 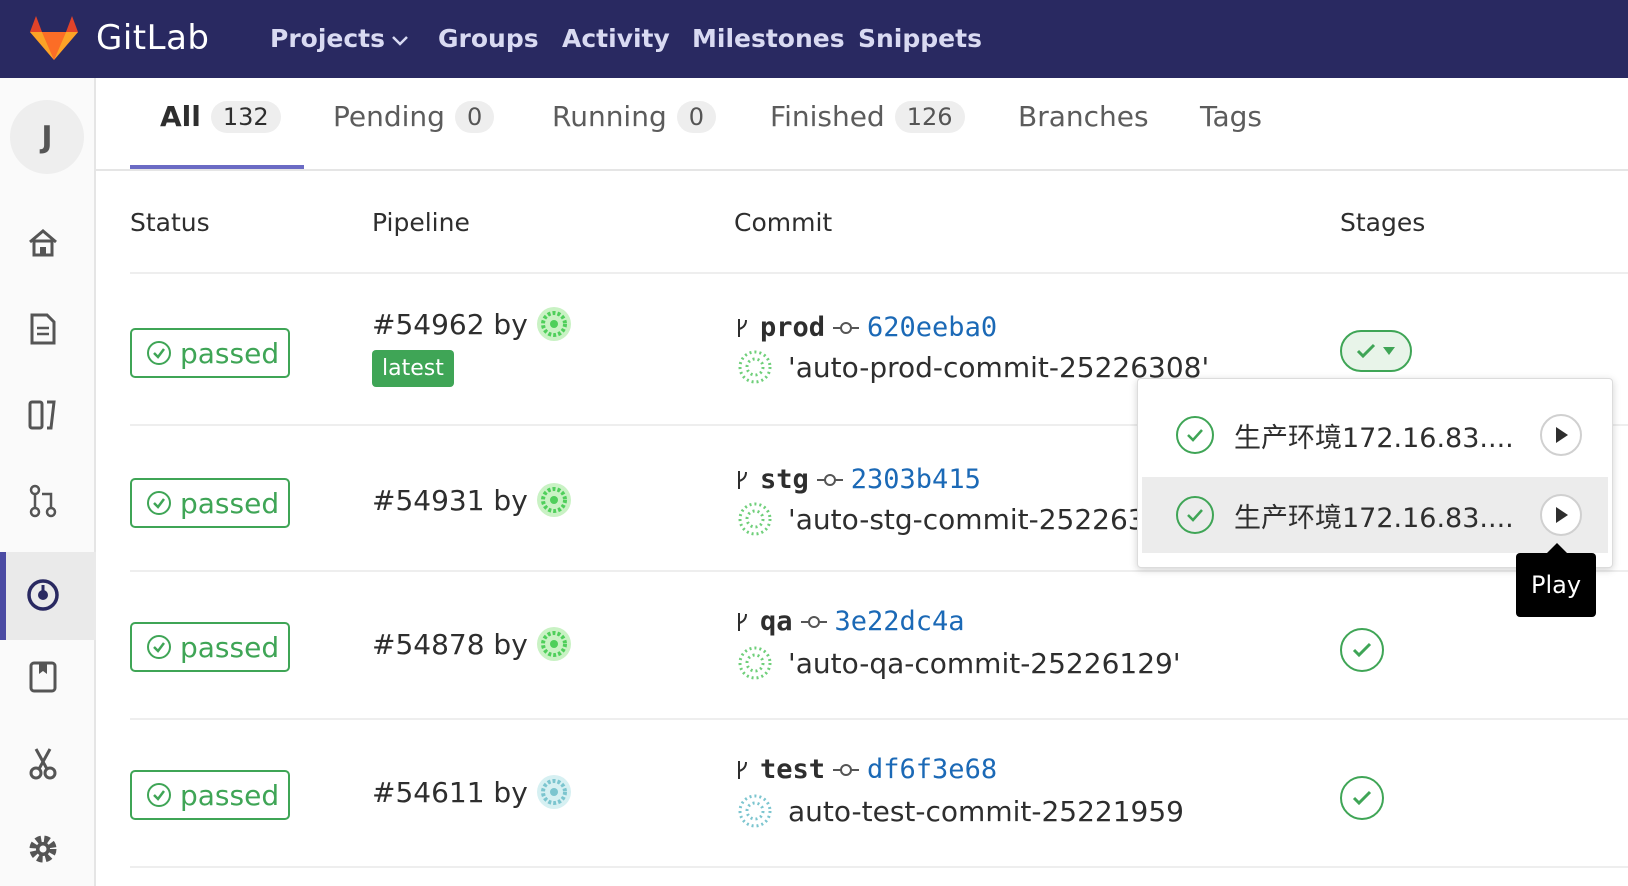 I want to click on tab-branches: Branches, so click(x=1083, y=116).